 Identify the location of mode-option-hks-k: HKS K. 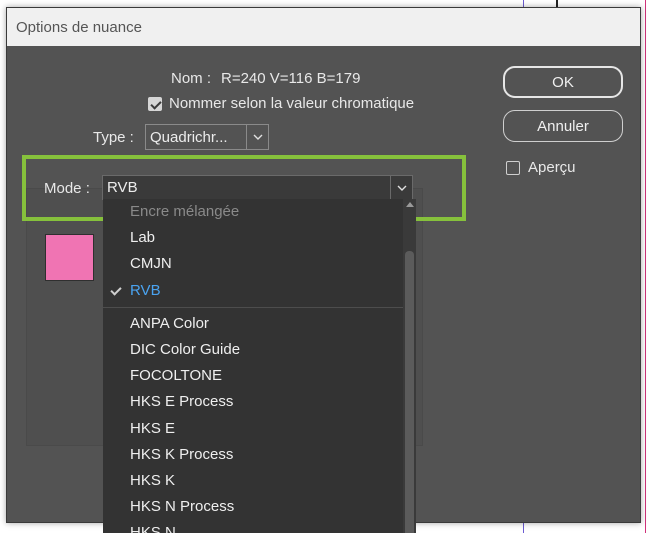
(259, 481).